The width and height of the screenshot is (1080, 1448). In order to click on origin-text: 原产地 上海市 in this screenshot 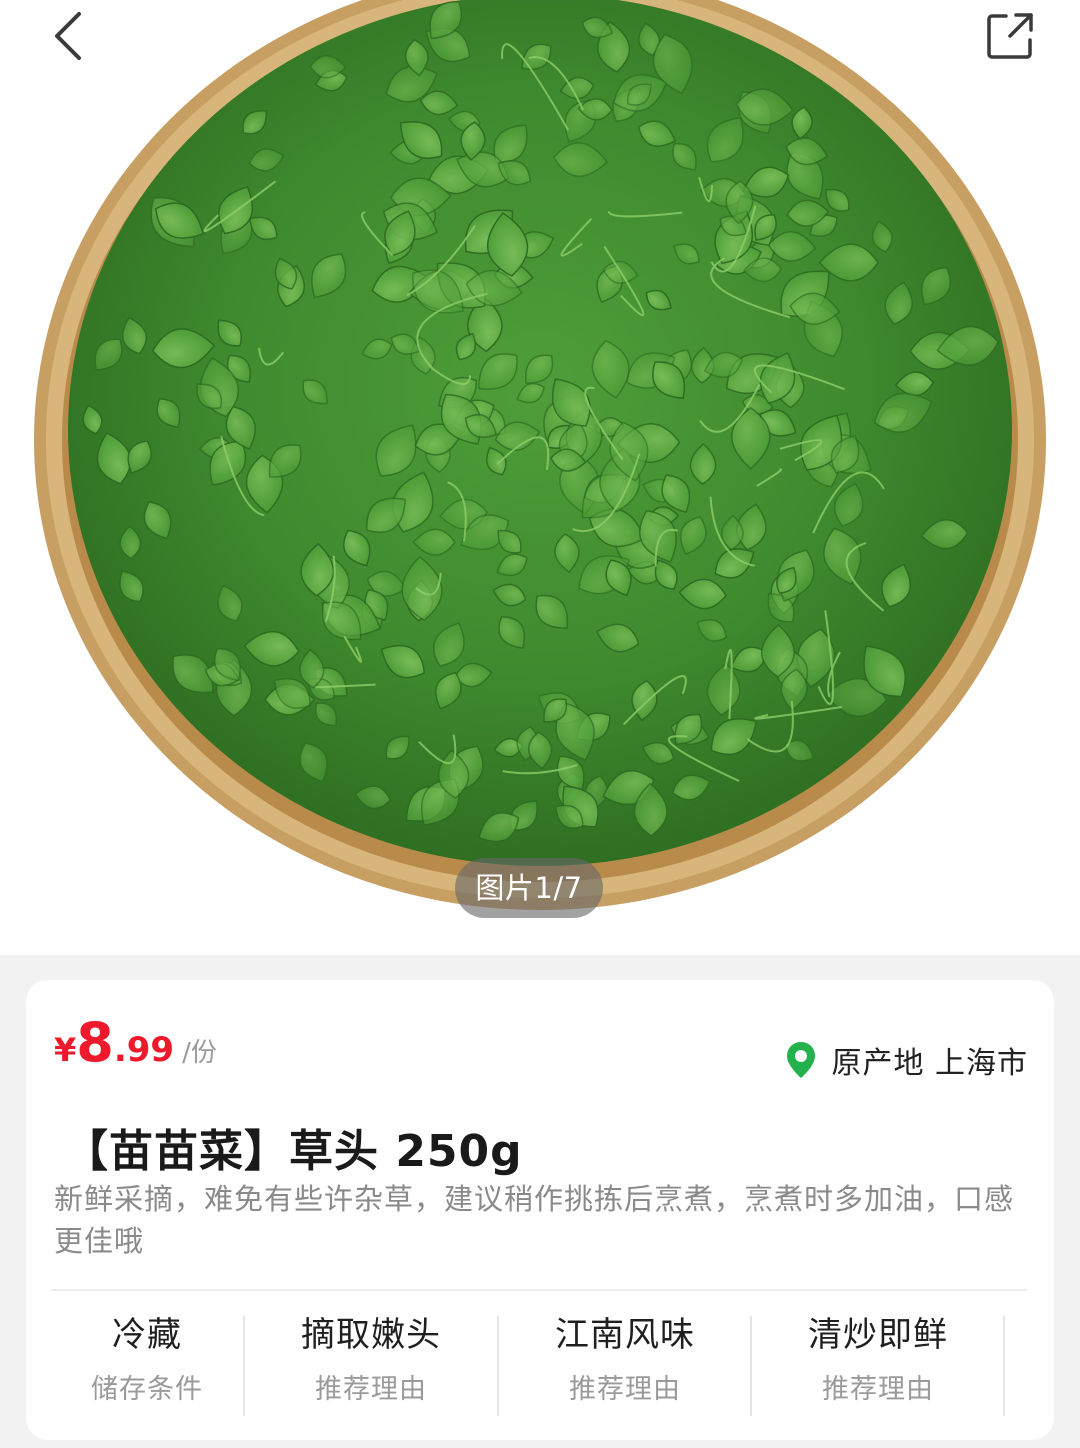, I will do `click(929, 1063)`.